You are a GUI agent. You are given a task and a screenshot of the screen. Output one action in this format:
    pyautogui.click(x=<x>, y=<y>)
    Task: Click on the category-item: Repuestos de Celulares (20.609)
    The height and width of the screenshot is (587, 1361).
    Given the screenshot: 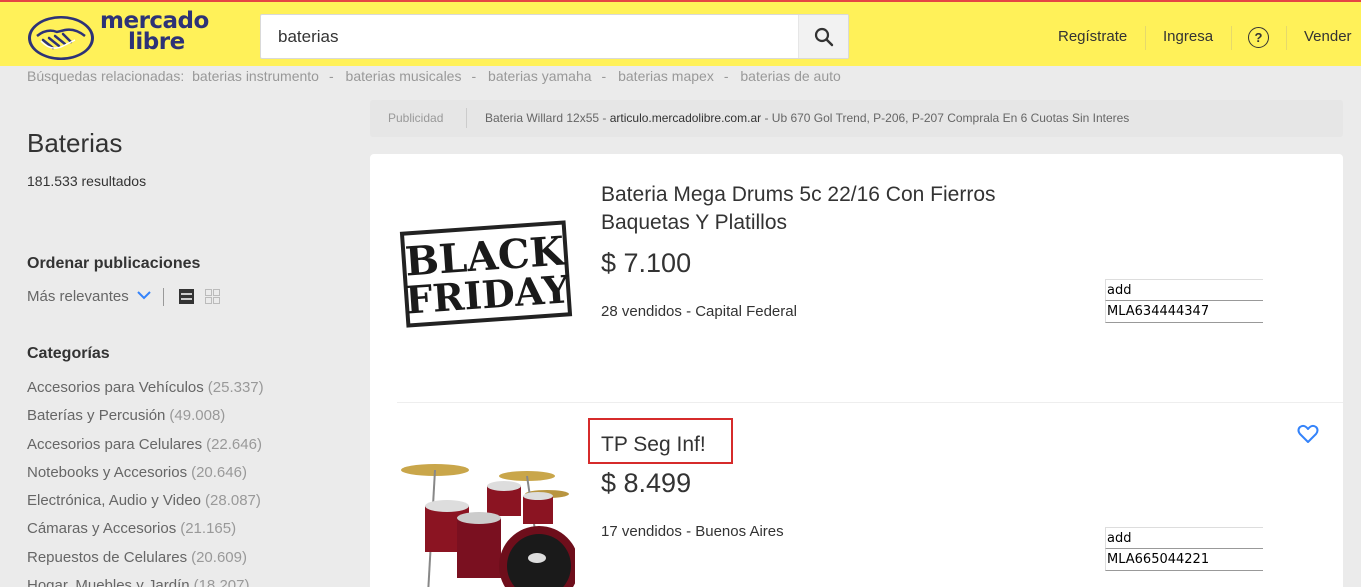 What is the action you would take?
    pyautogui.click(x=145, y=563)
    